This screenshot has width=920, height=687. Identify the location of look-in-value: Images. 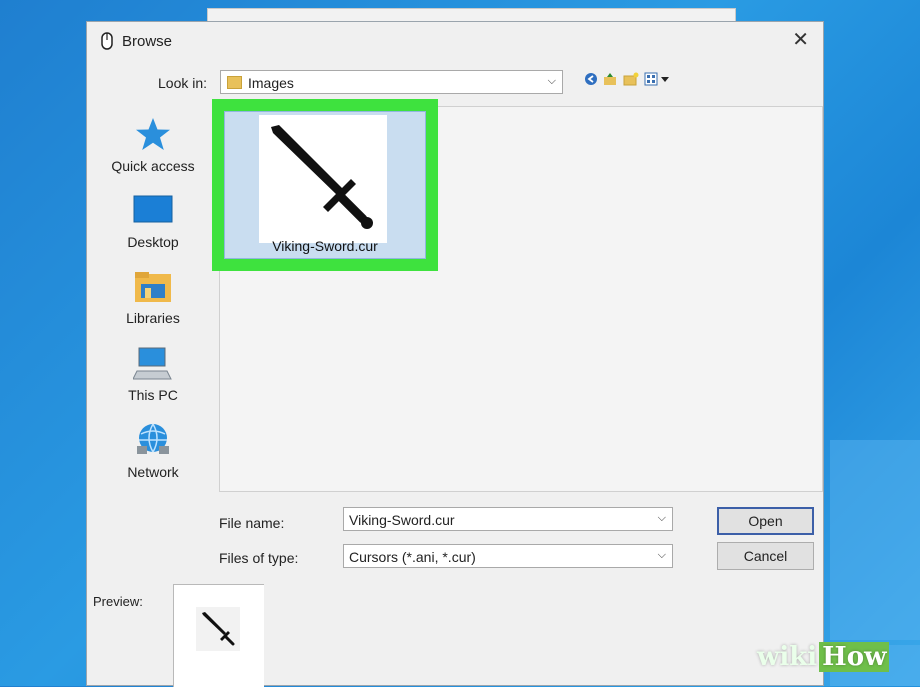
(271, 83).